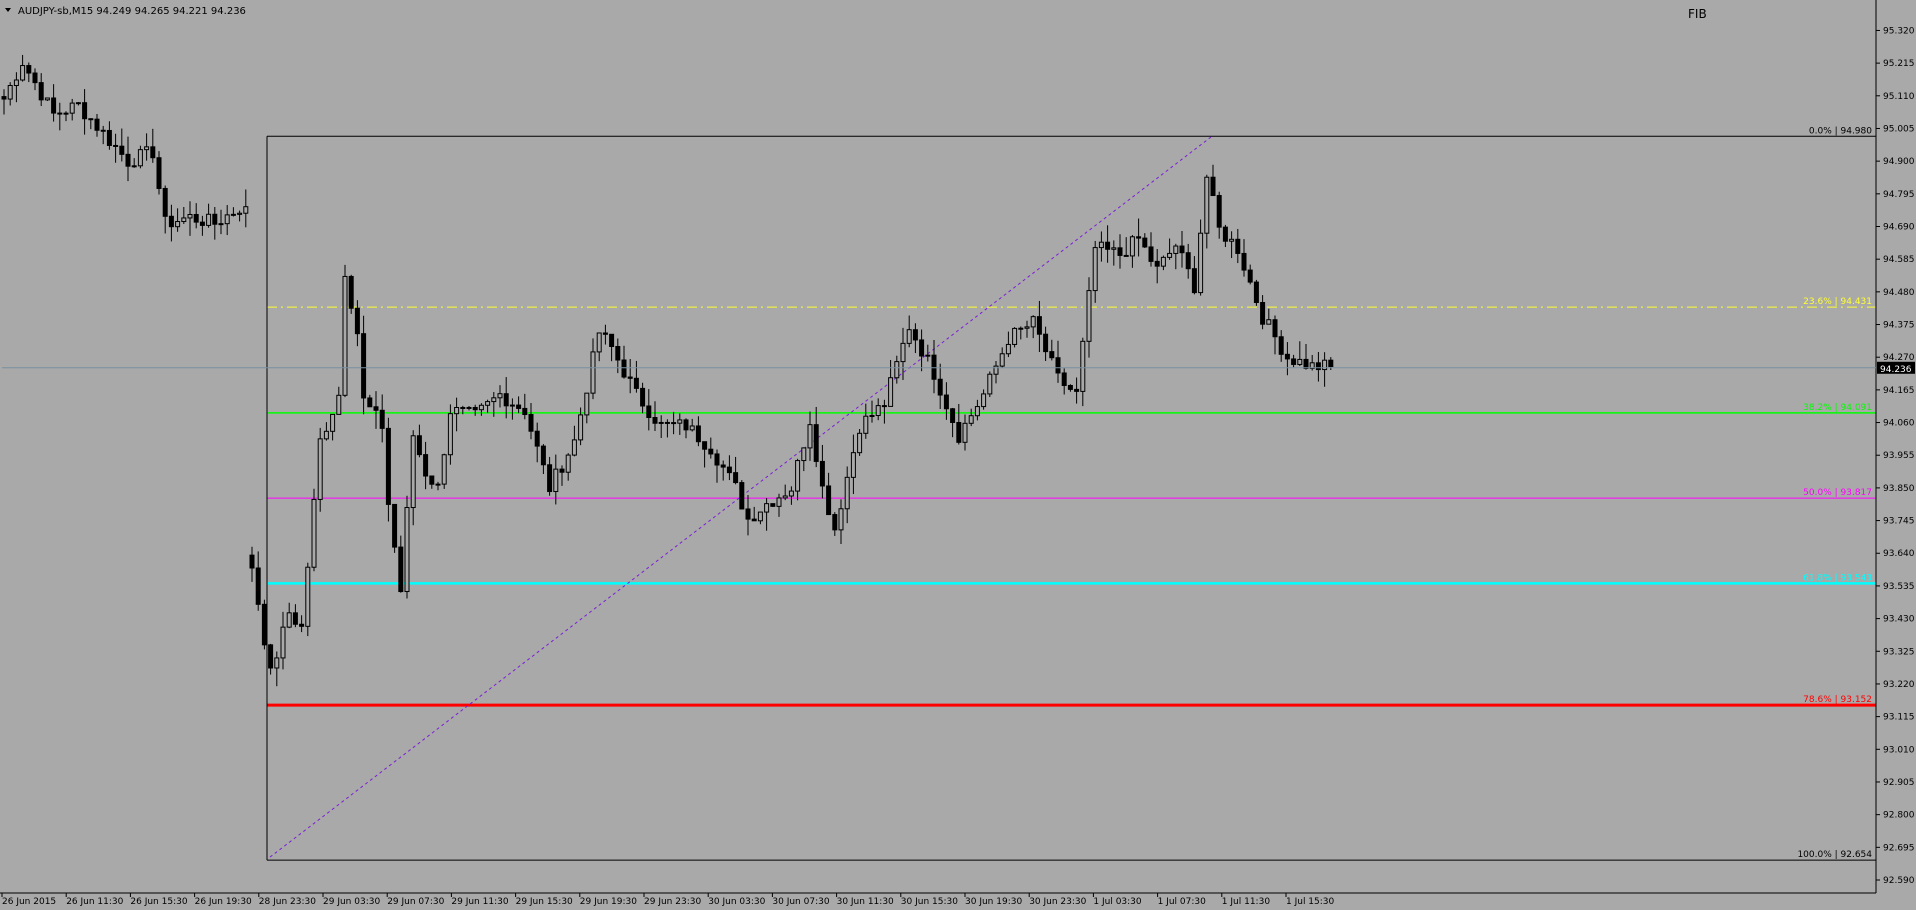 The width and height of the screenshot is (1916, 910). What do you see at coordinates (865, 901) in the screenshot?
I see `time-tick-label: 30 Jun 11:30` at bounding box center [865, 901].